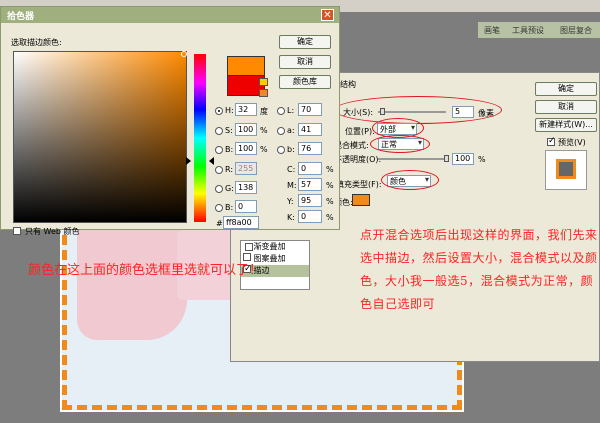  What do you see at coordinates (566, 169) in the screenshot?
I see `style-preview-swatch` at bounding box center [566, 169].